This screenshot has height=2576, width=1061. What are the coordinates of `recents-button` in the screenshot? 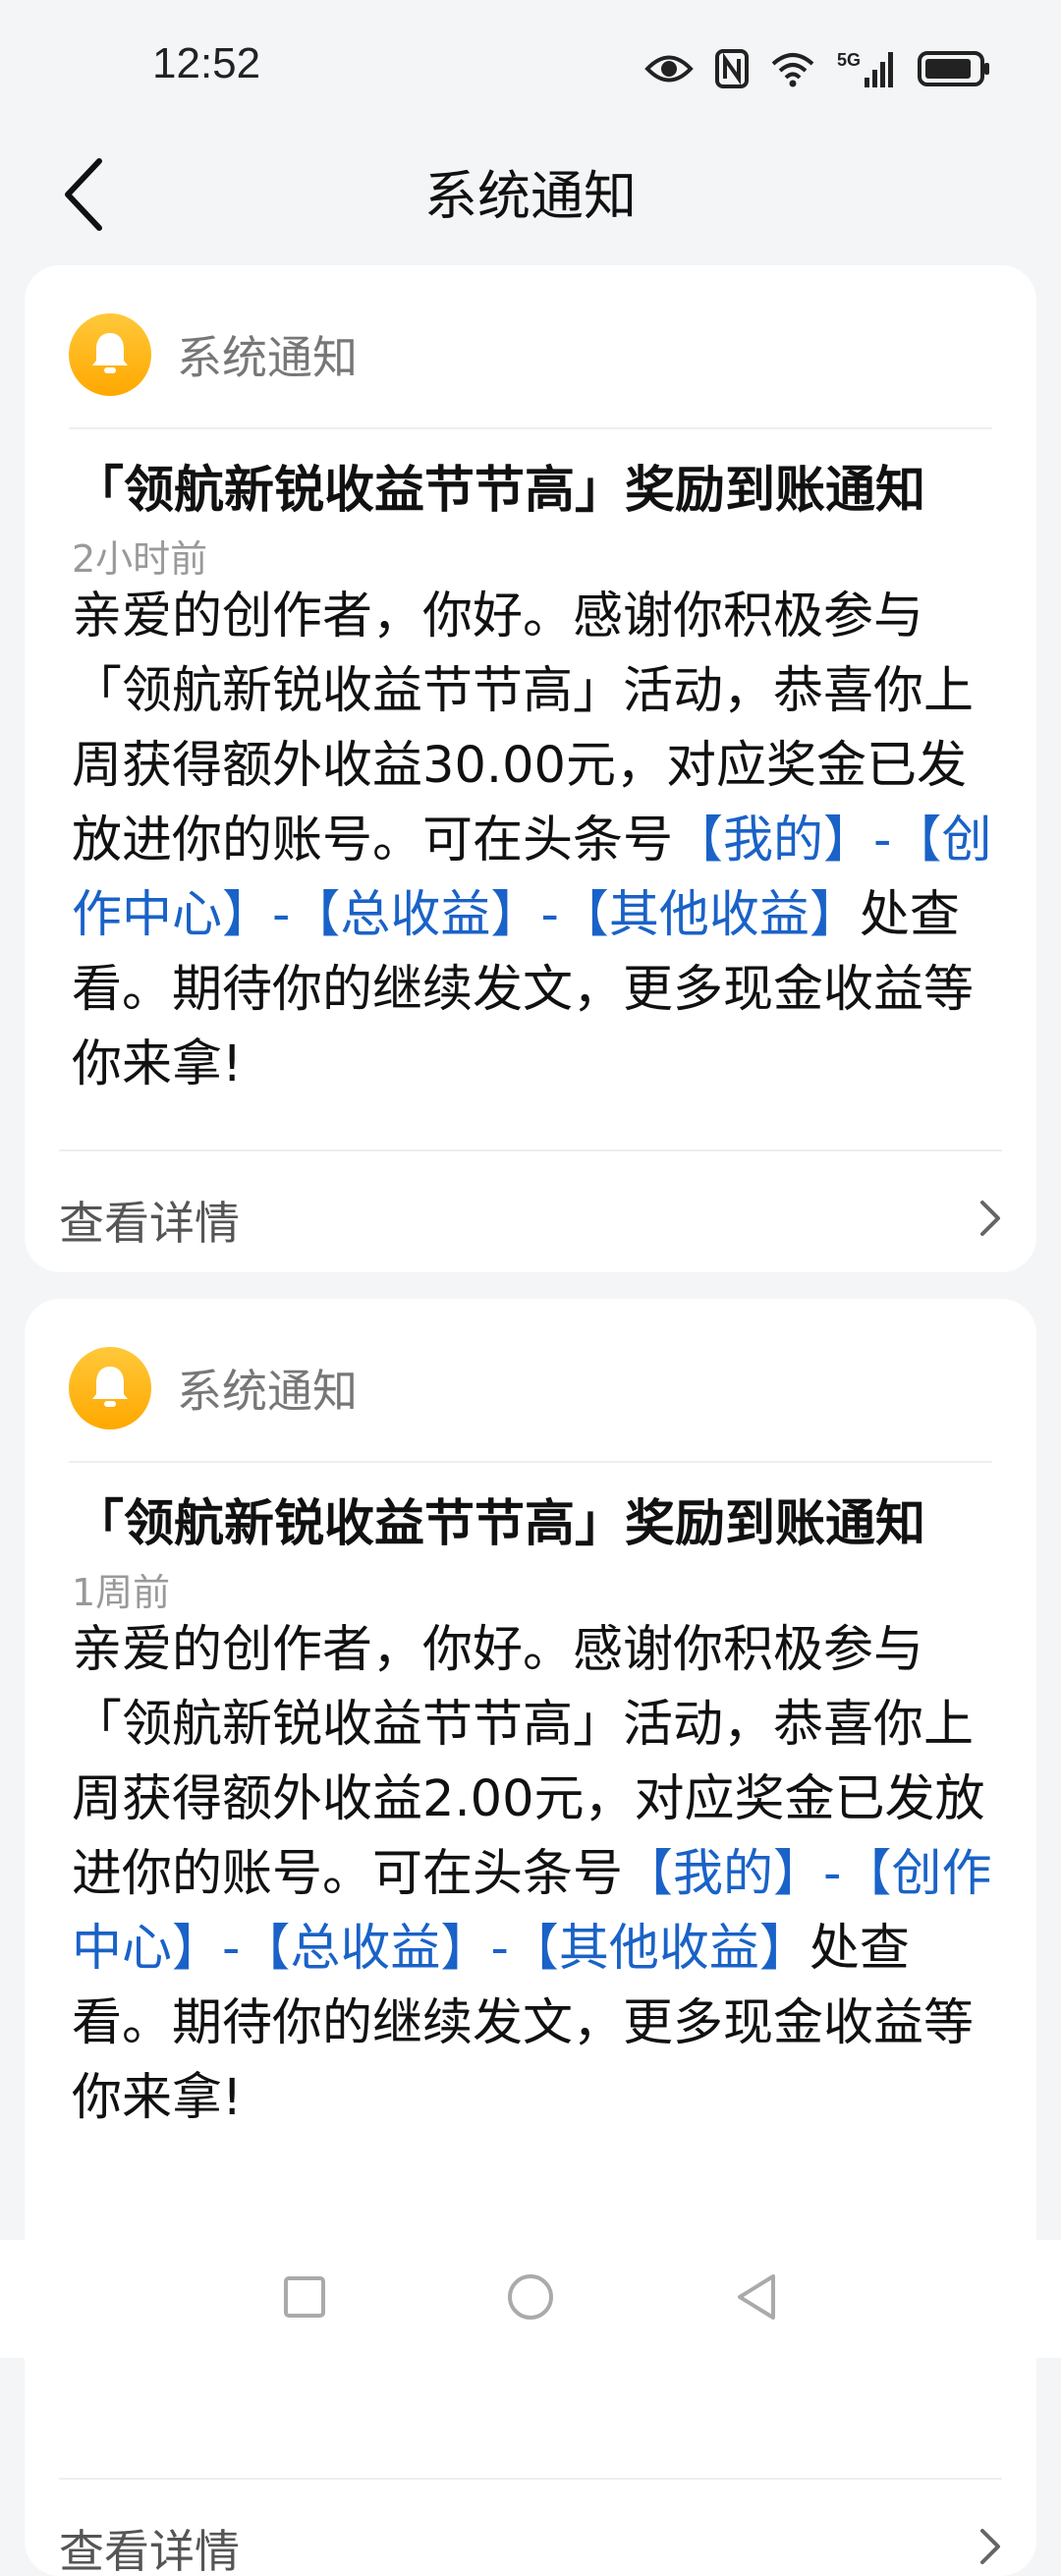 It's located at (304, 2299).